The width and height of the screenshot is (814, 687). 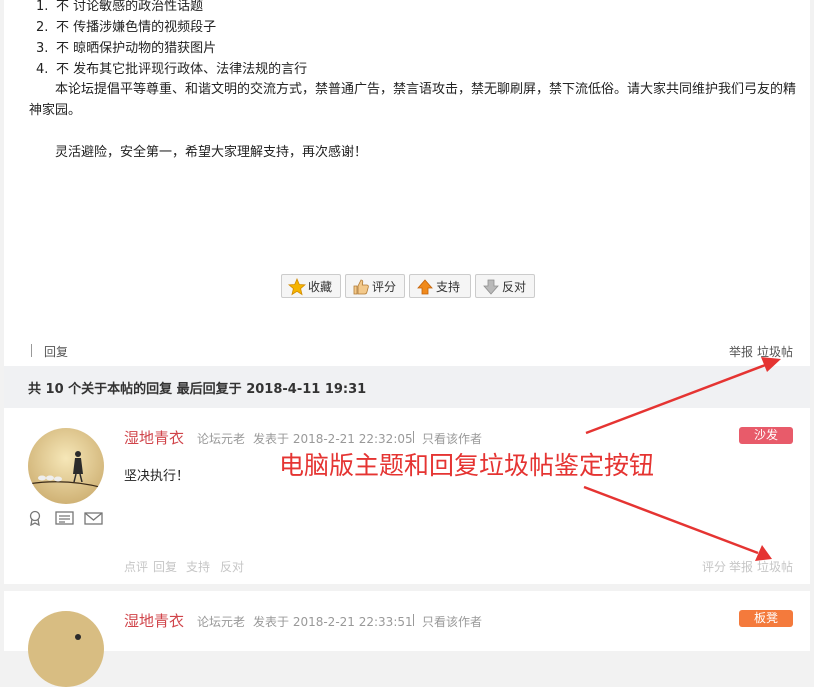 I want to click on rule-item: 2. 不 传播涉嫌色情的视频段子, so click(x=126, y=27).